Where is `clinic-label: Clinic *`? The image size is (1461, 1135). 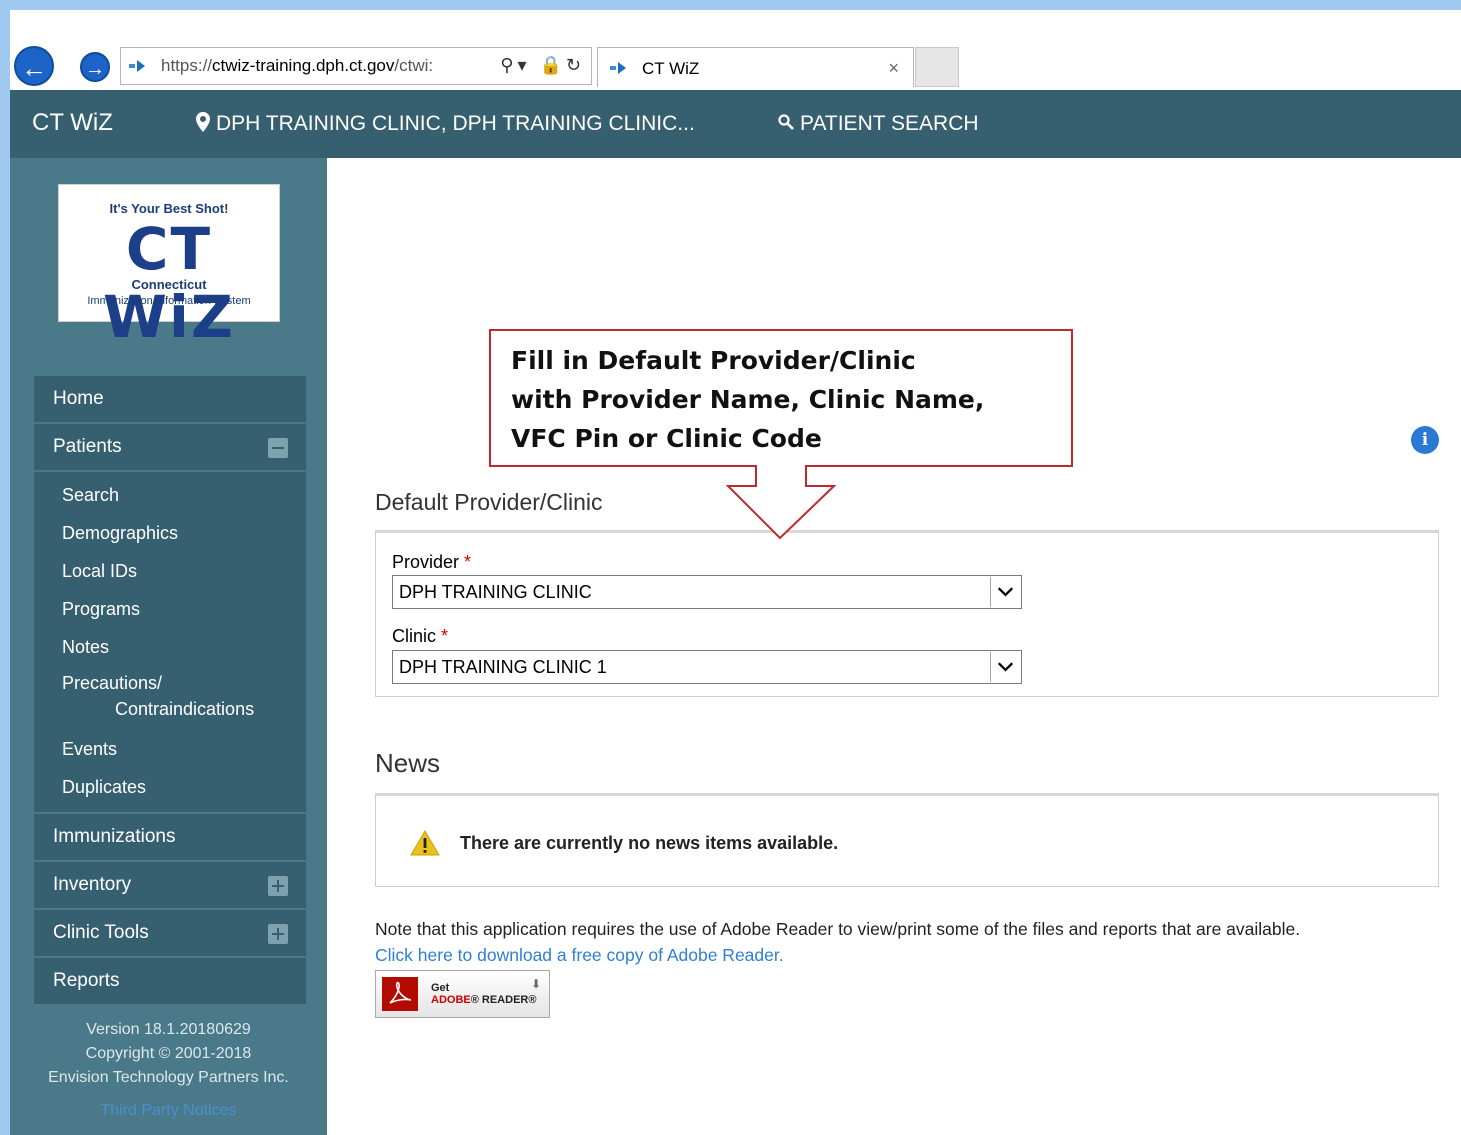 clinic-label: Clinic * is located at coordinates (420, 636).